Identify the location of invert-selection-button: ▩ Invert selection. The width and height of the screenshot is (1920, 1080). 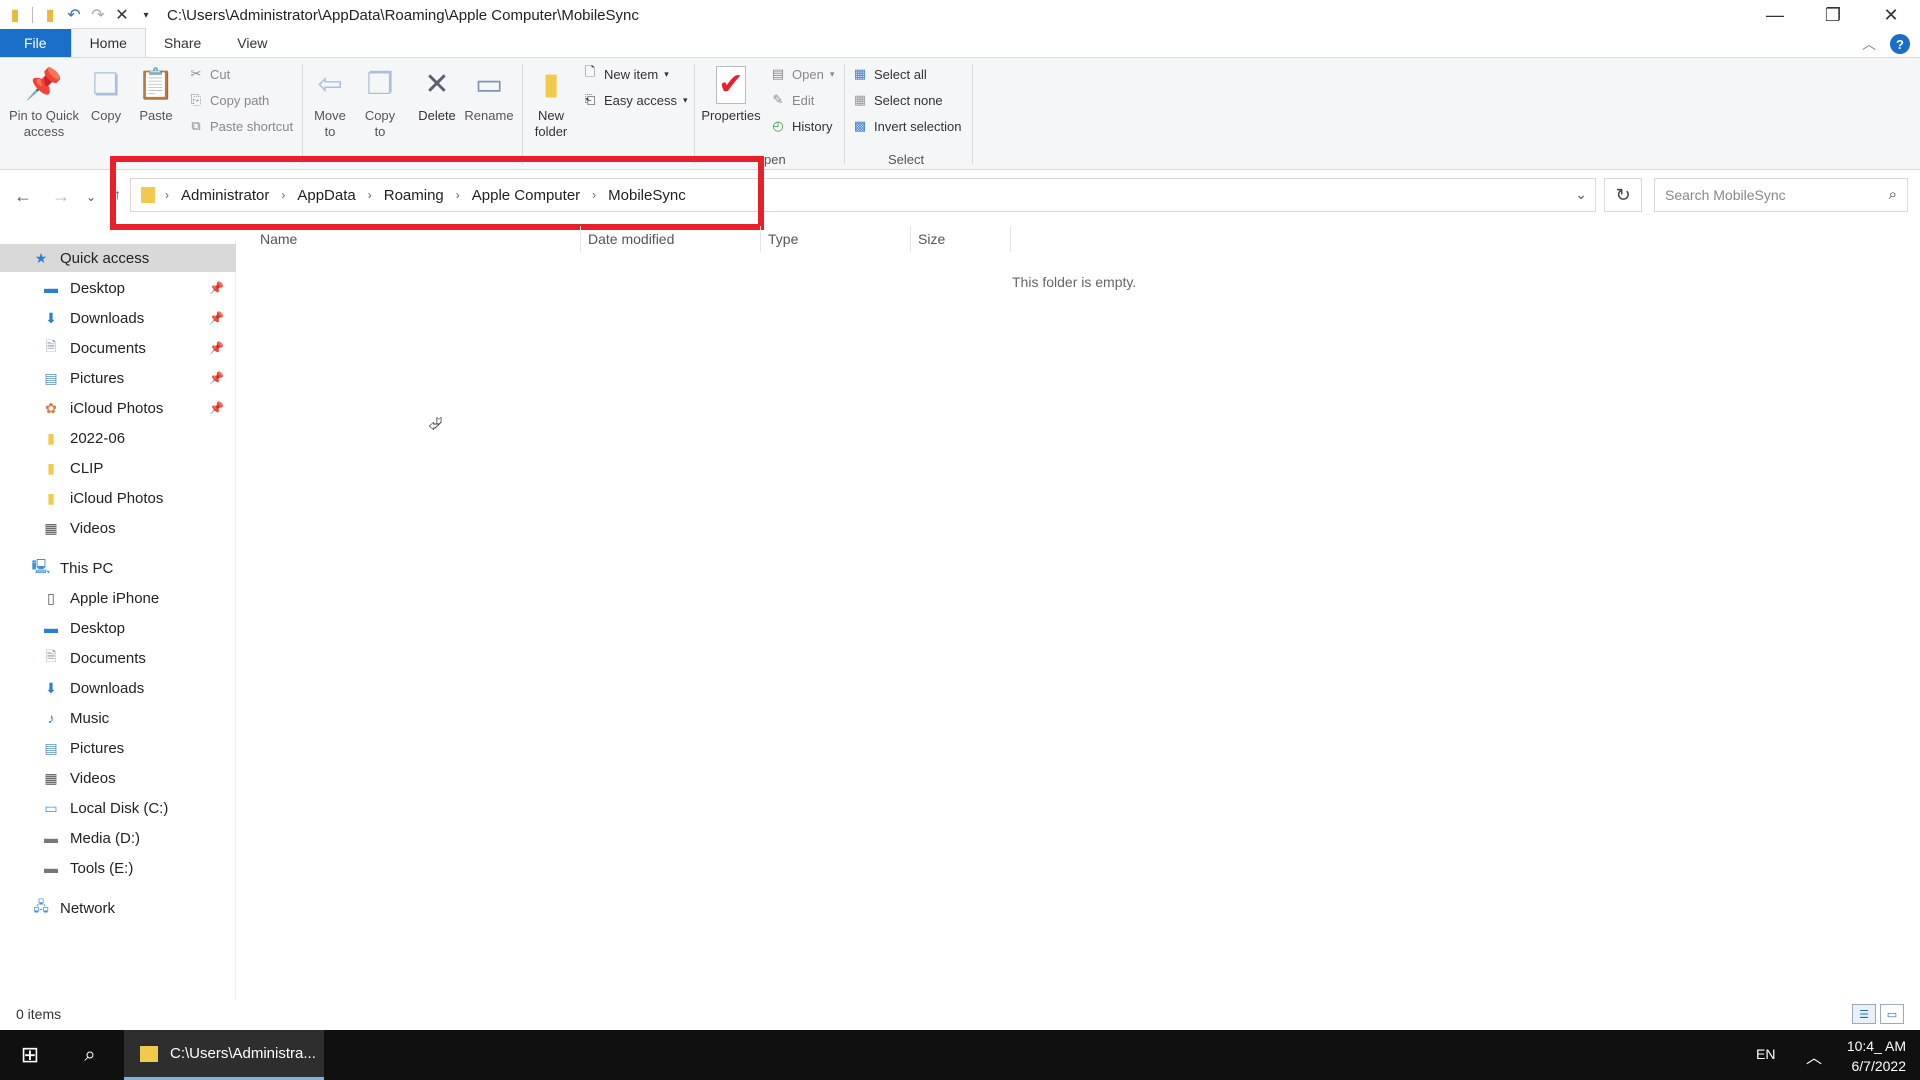
(907, 126).